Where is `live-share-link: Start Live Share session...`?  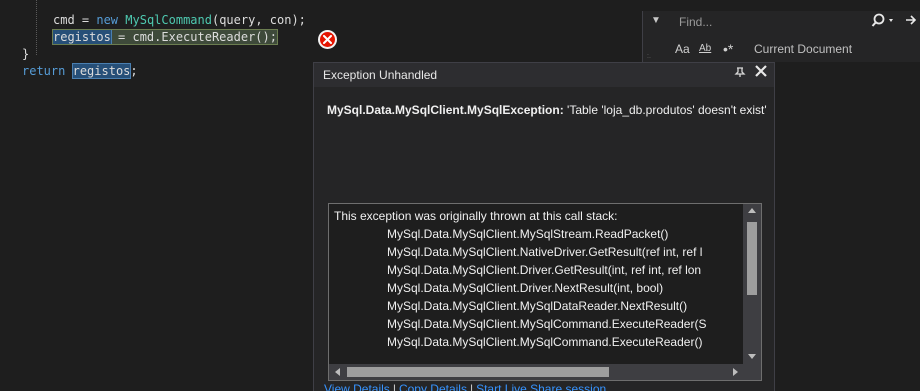
live-share-link: Start Live Share session... is located at coordinates (546, 386).